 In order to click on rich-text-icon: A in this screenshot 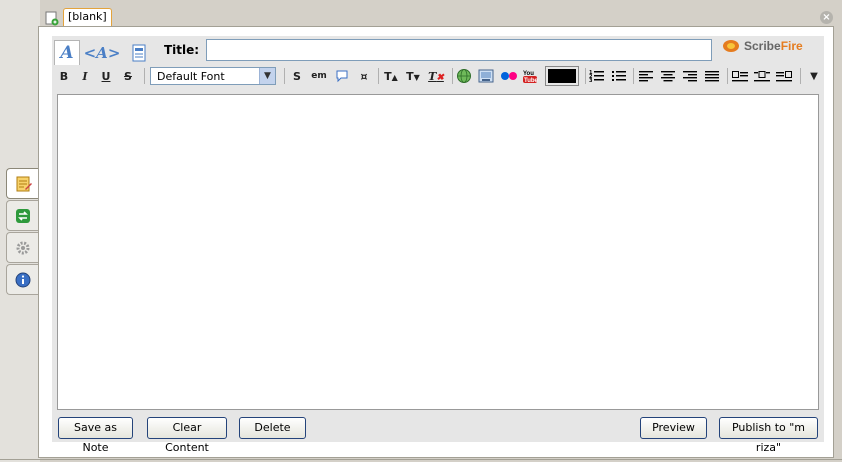, I will do `click(67, 53)`.